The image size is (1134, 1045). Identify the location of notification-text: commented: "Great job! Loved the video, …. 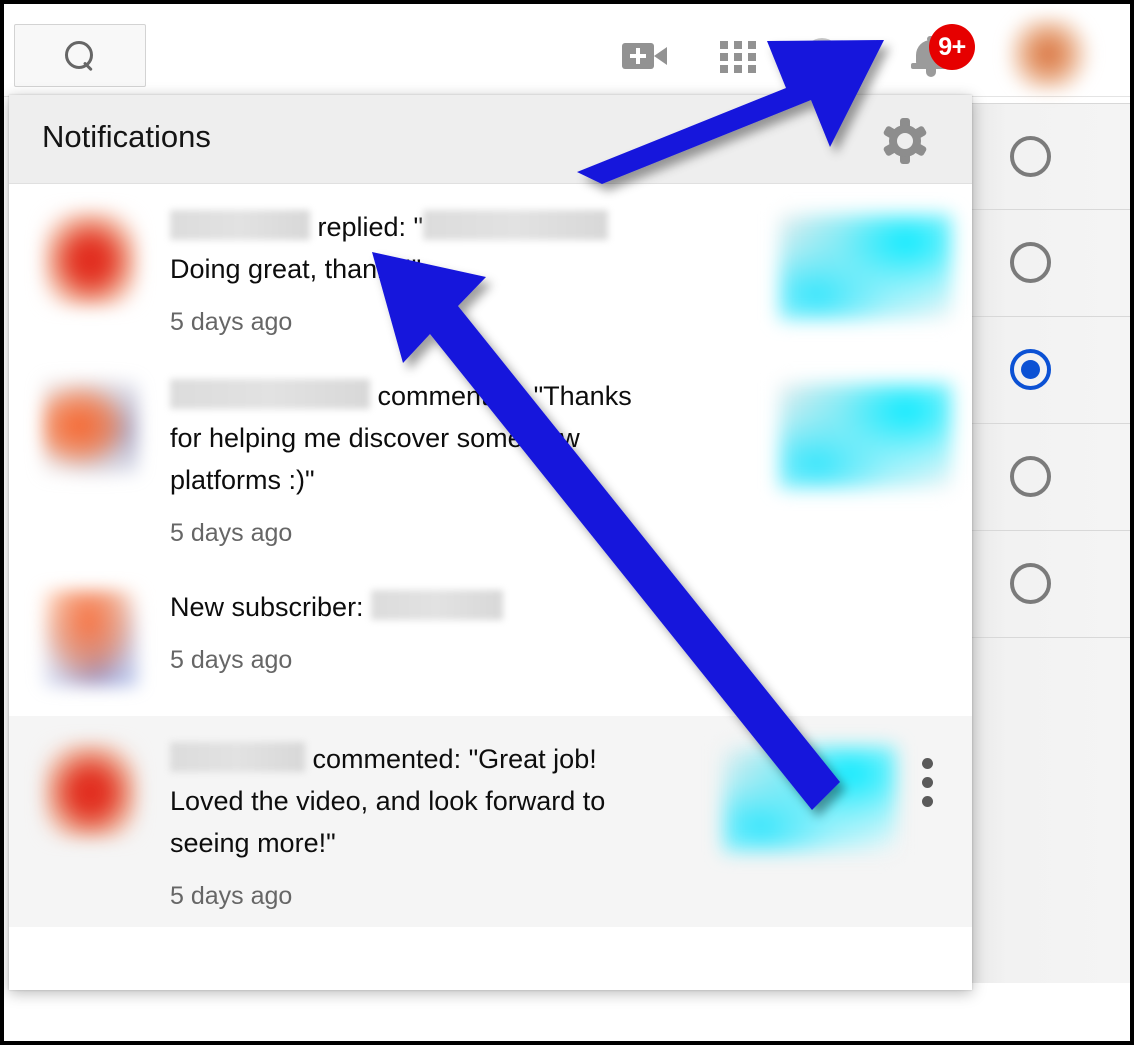
(420, 801).